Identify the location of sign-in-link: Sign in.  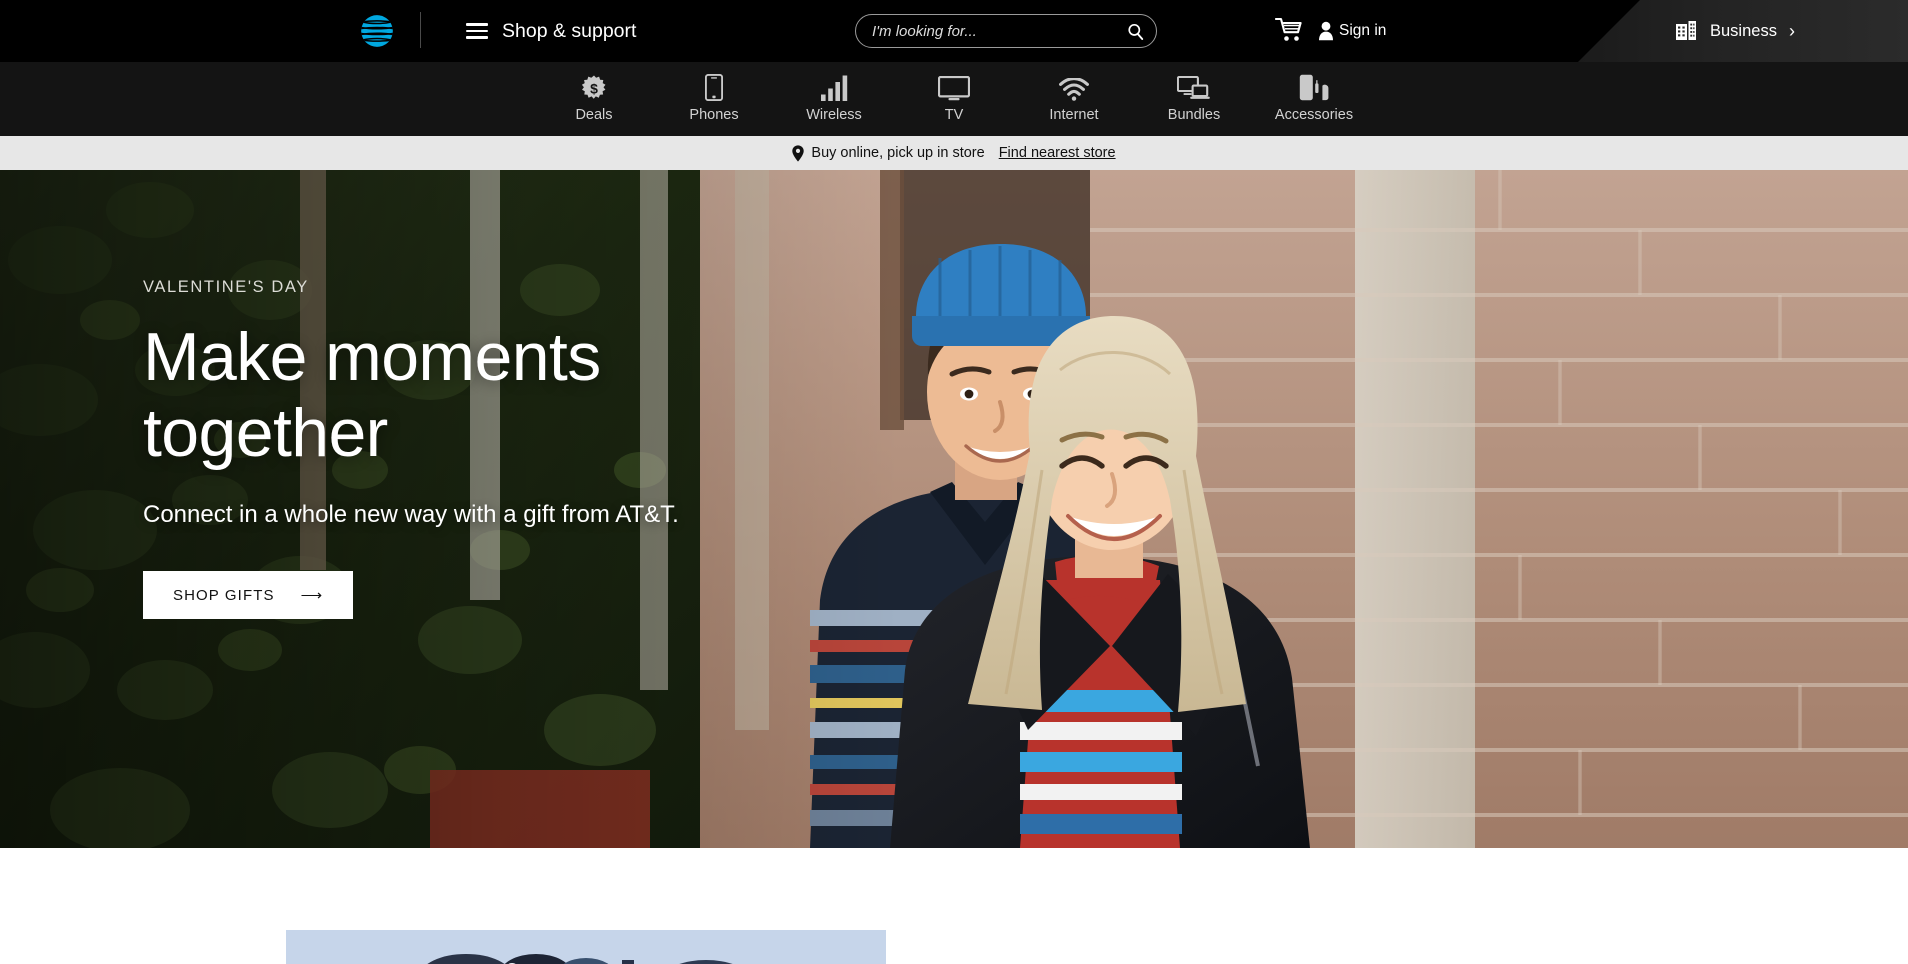
(1352, 31).